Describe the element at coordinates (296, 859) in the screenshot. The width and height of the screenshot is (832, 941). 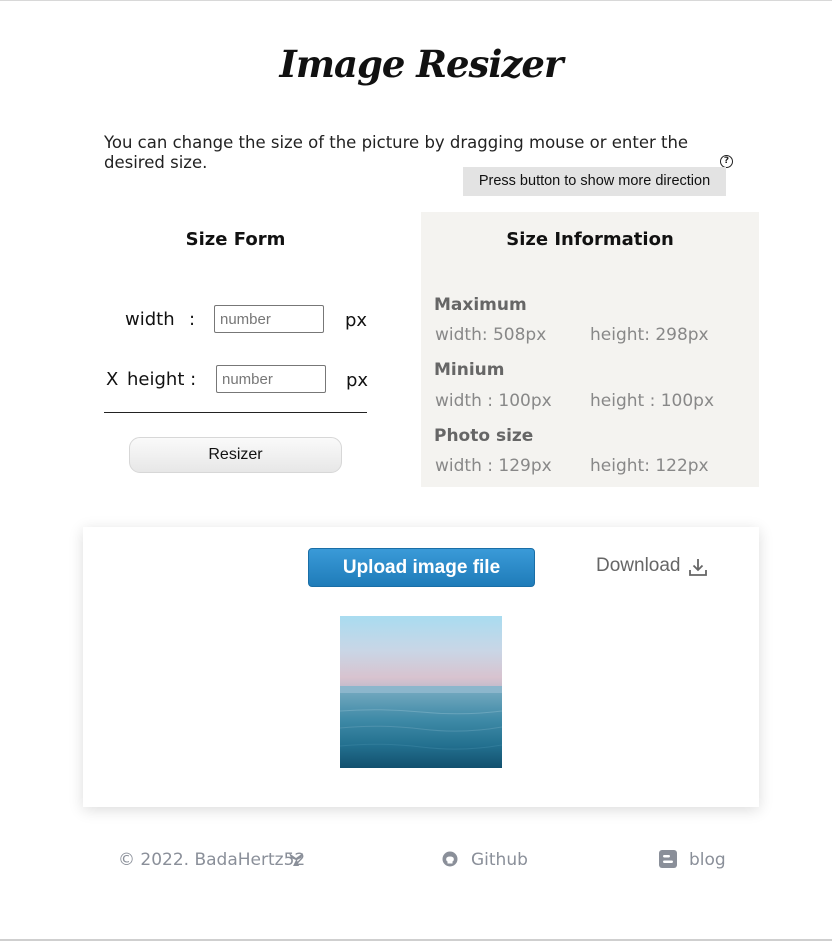
I see `whale-tail-icon` at that location.